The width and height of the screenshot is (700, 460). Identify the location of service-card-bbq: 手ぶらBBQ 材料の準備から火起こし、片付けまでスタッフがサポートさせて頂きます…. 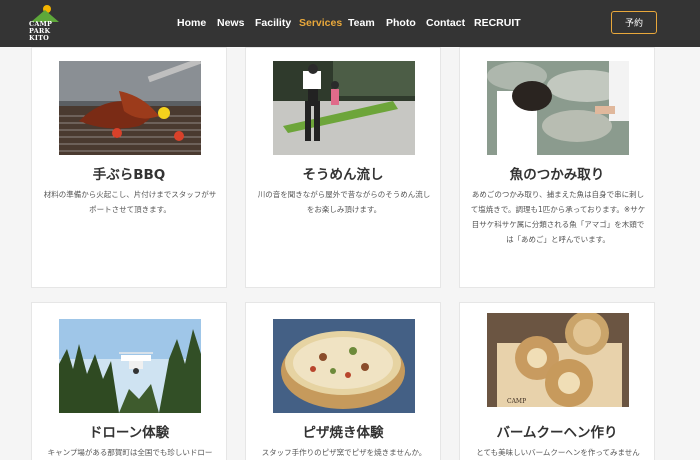
(129, 167).